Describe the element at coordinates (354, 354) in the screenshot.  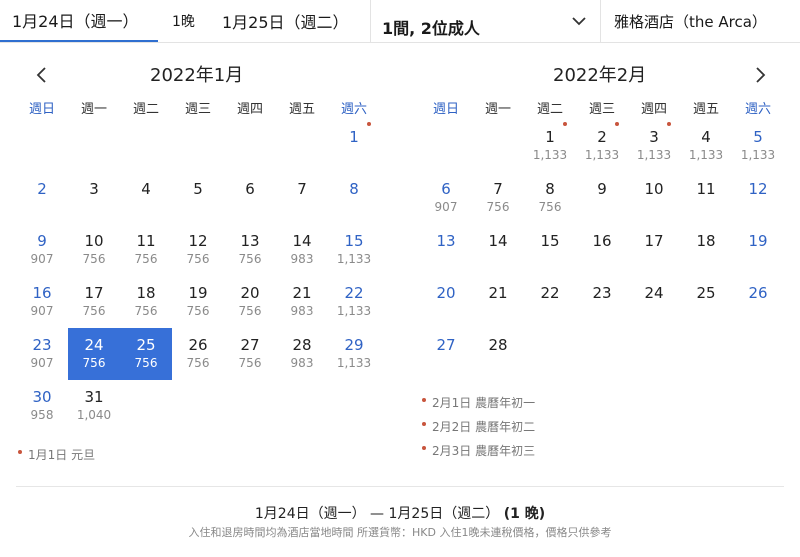
I see `calendar-day: 29 1,133` at that location.